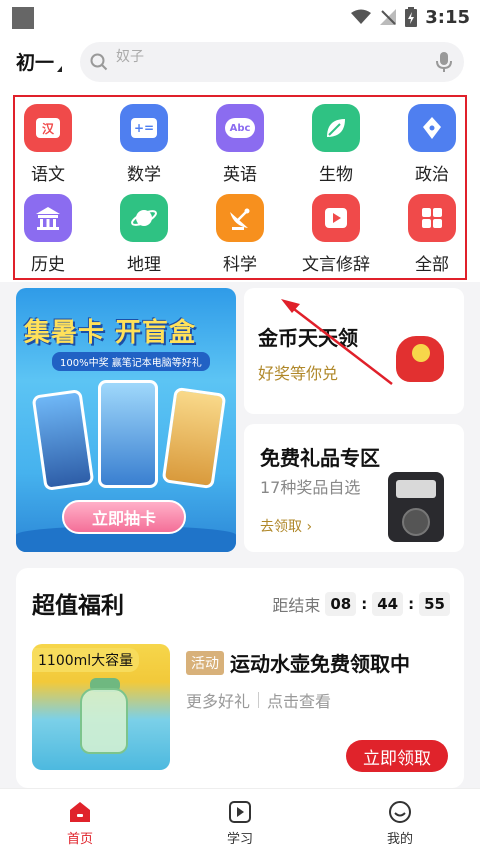 The width and height of the screenshot is (480, 853). What do you see at coordinates (218, 700) in the screenshot?
I see `more-gifts-link: 更多好礼` at bounding box center [218, 700].